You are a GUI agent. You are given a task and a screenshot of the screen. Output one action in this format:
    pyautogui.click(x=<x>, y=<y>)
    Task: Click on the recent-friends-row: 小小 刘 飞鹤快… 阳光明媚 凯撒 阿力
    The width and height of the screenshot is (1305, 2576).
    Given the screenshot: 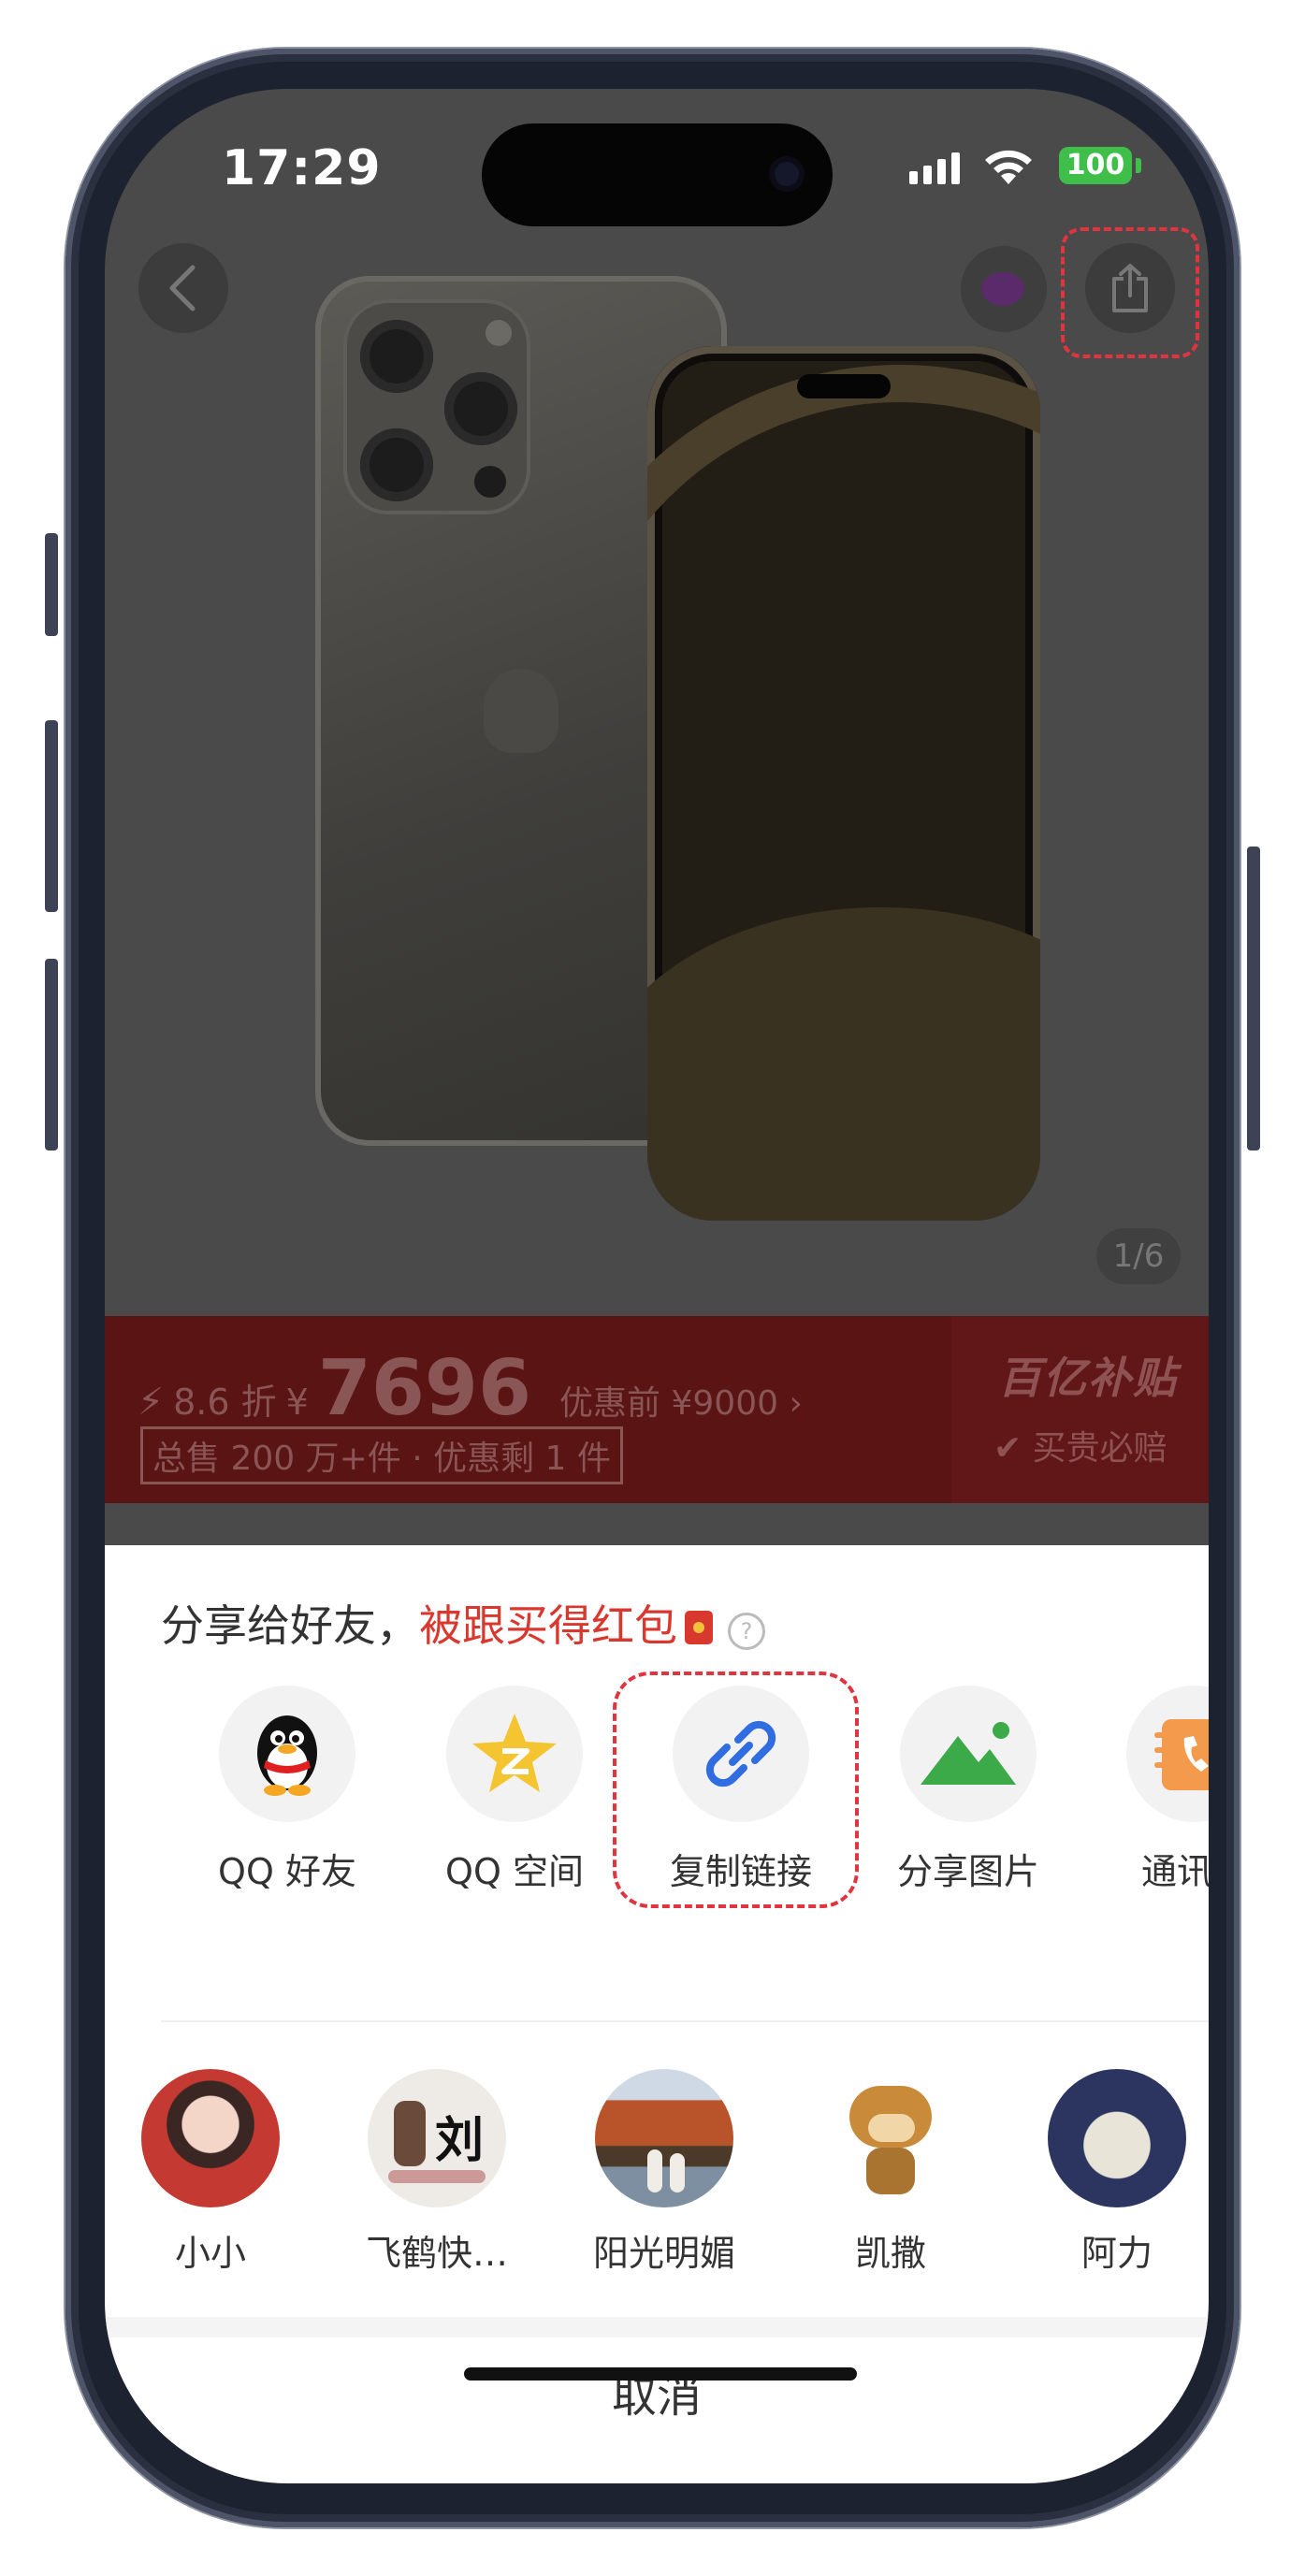 What is the action you would take?
    pyautogui.click(x=657, y=2172)
    